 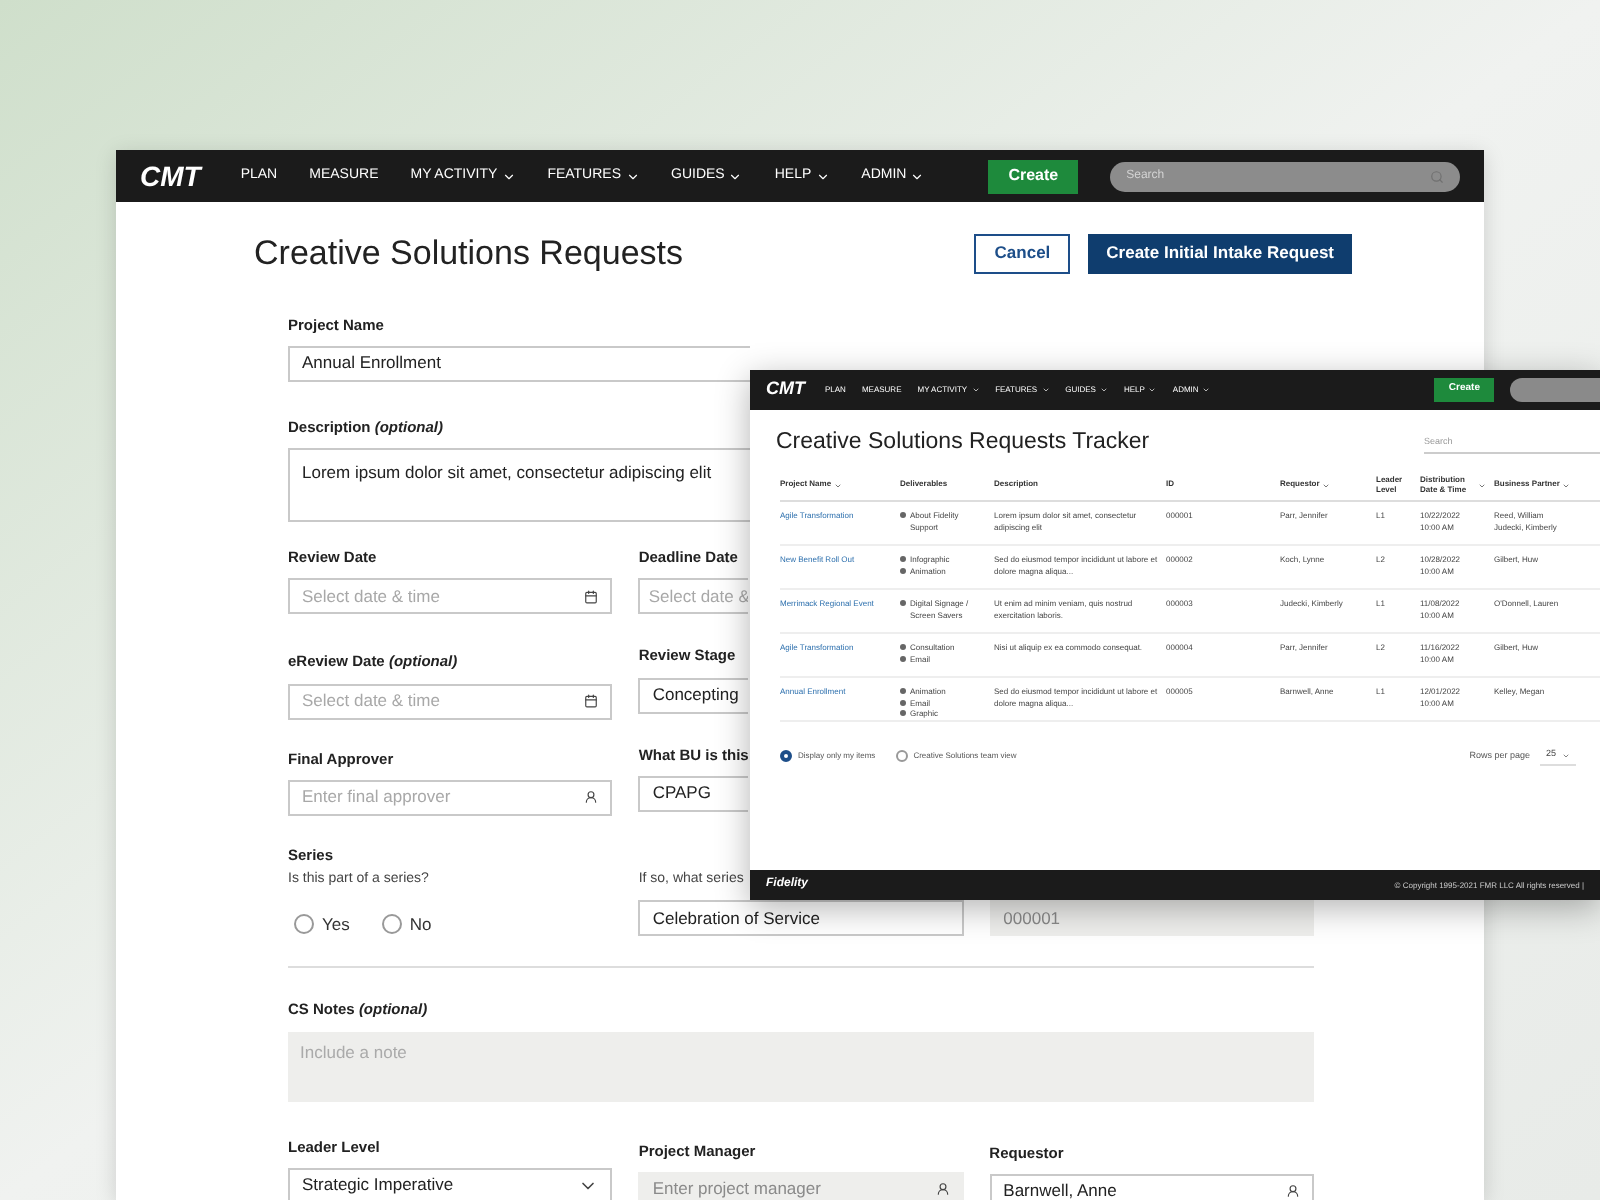 What do you see at coordinates (801, 918) in the screenshot?
I see `series-field: Celebration of Service` at bounding box center [801, 918].